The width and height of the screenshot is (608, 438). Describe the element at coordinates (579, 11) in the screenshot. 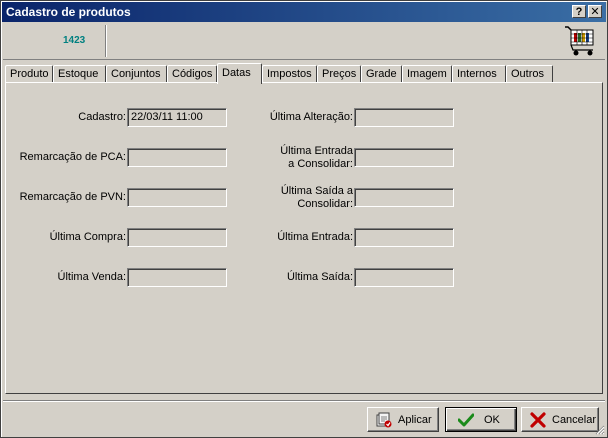

I see `help-button: ?` at that location.